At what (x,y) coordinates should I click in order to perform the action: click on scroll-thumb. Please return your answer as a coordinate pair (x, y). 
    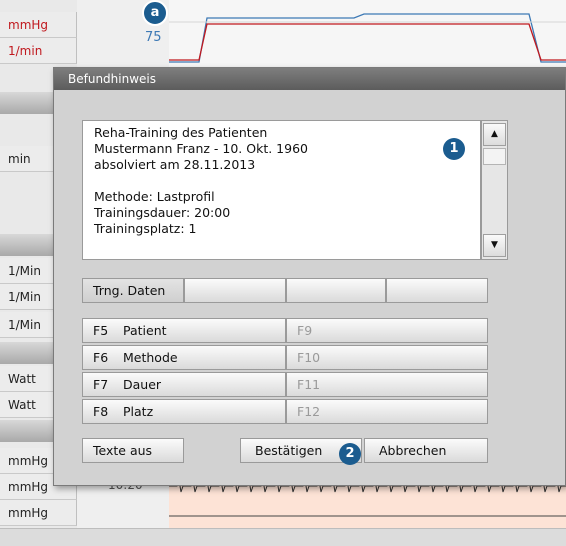
    Looking at the image, I should click on (494, 156).